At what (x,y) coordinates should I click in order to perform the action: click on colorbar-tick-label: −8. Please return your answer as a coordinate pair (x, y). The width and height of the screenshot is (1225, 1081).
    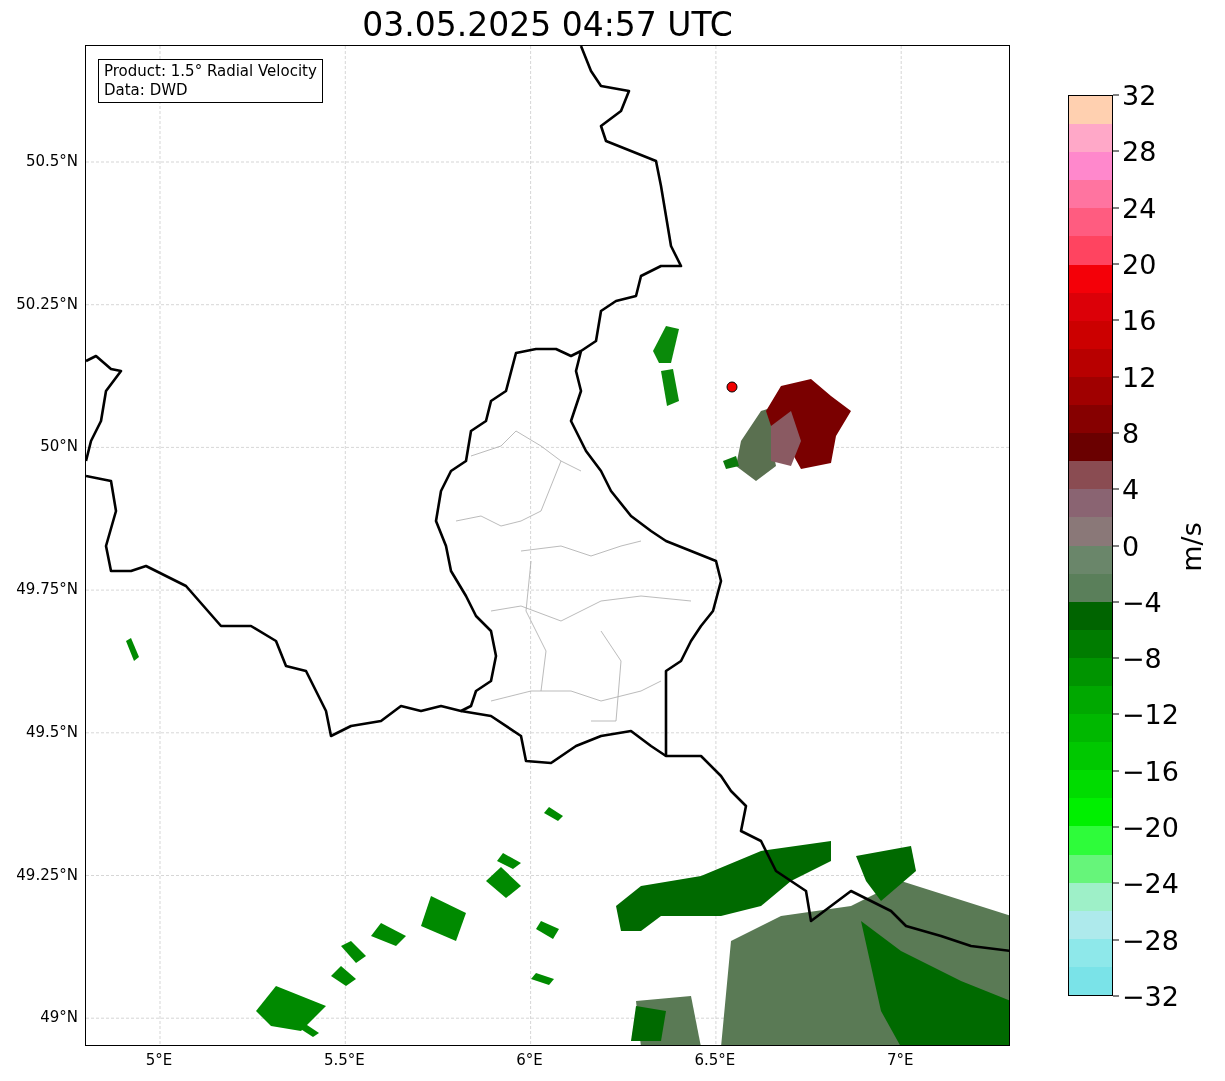
    Looking at the image, I should click on (1142, 658).